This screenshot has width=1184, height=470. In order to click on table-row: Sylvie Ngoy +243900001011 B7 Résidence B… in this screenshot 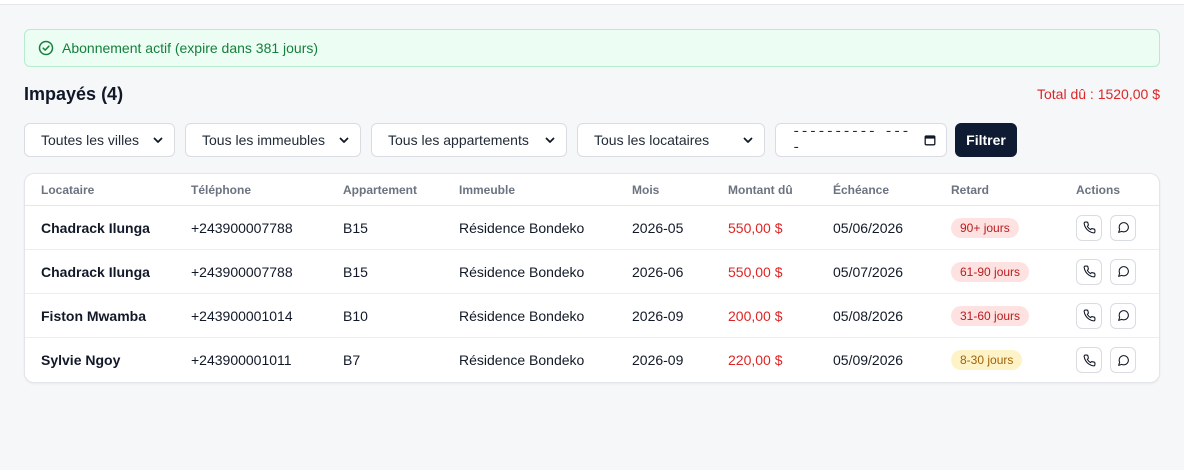, I will do `click(592, 360)`.